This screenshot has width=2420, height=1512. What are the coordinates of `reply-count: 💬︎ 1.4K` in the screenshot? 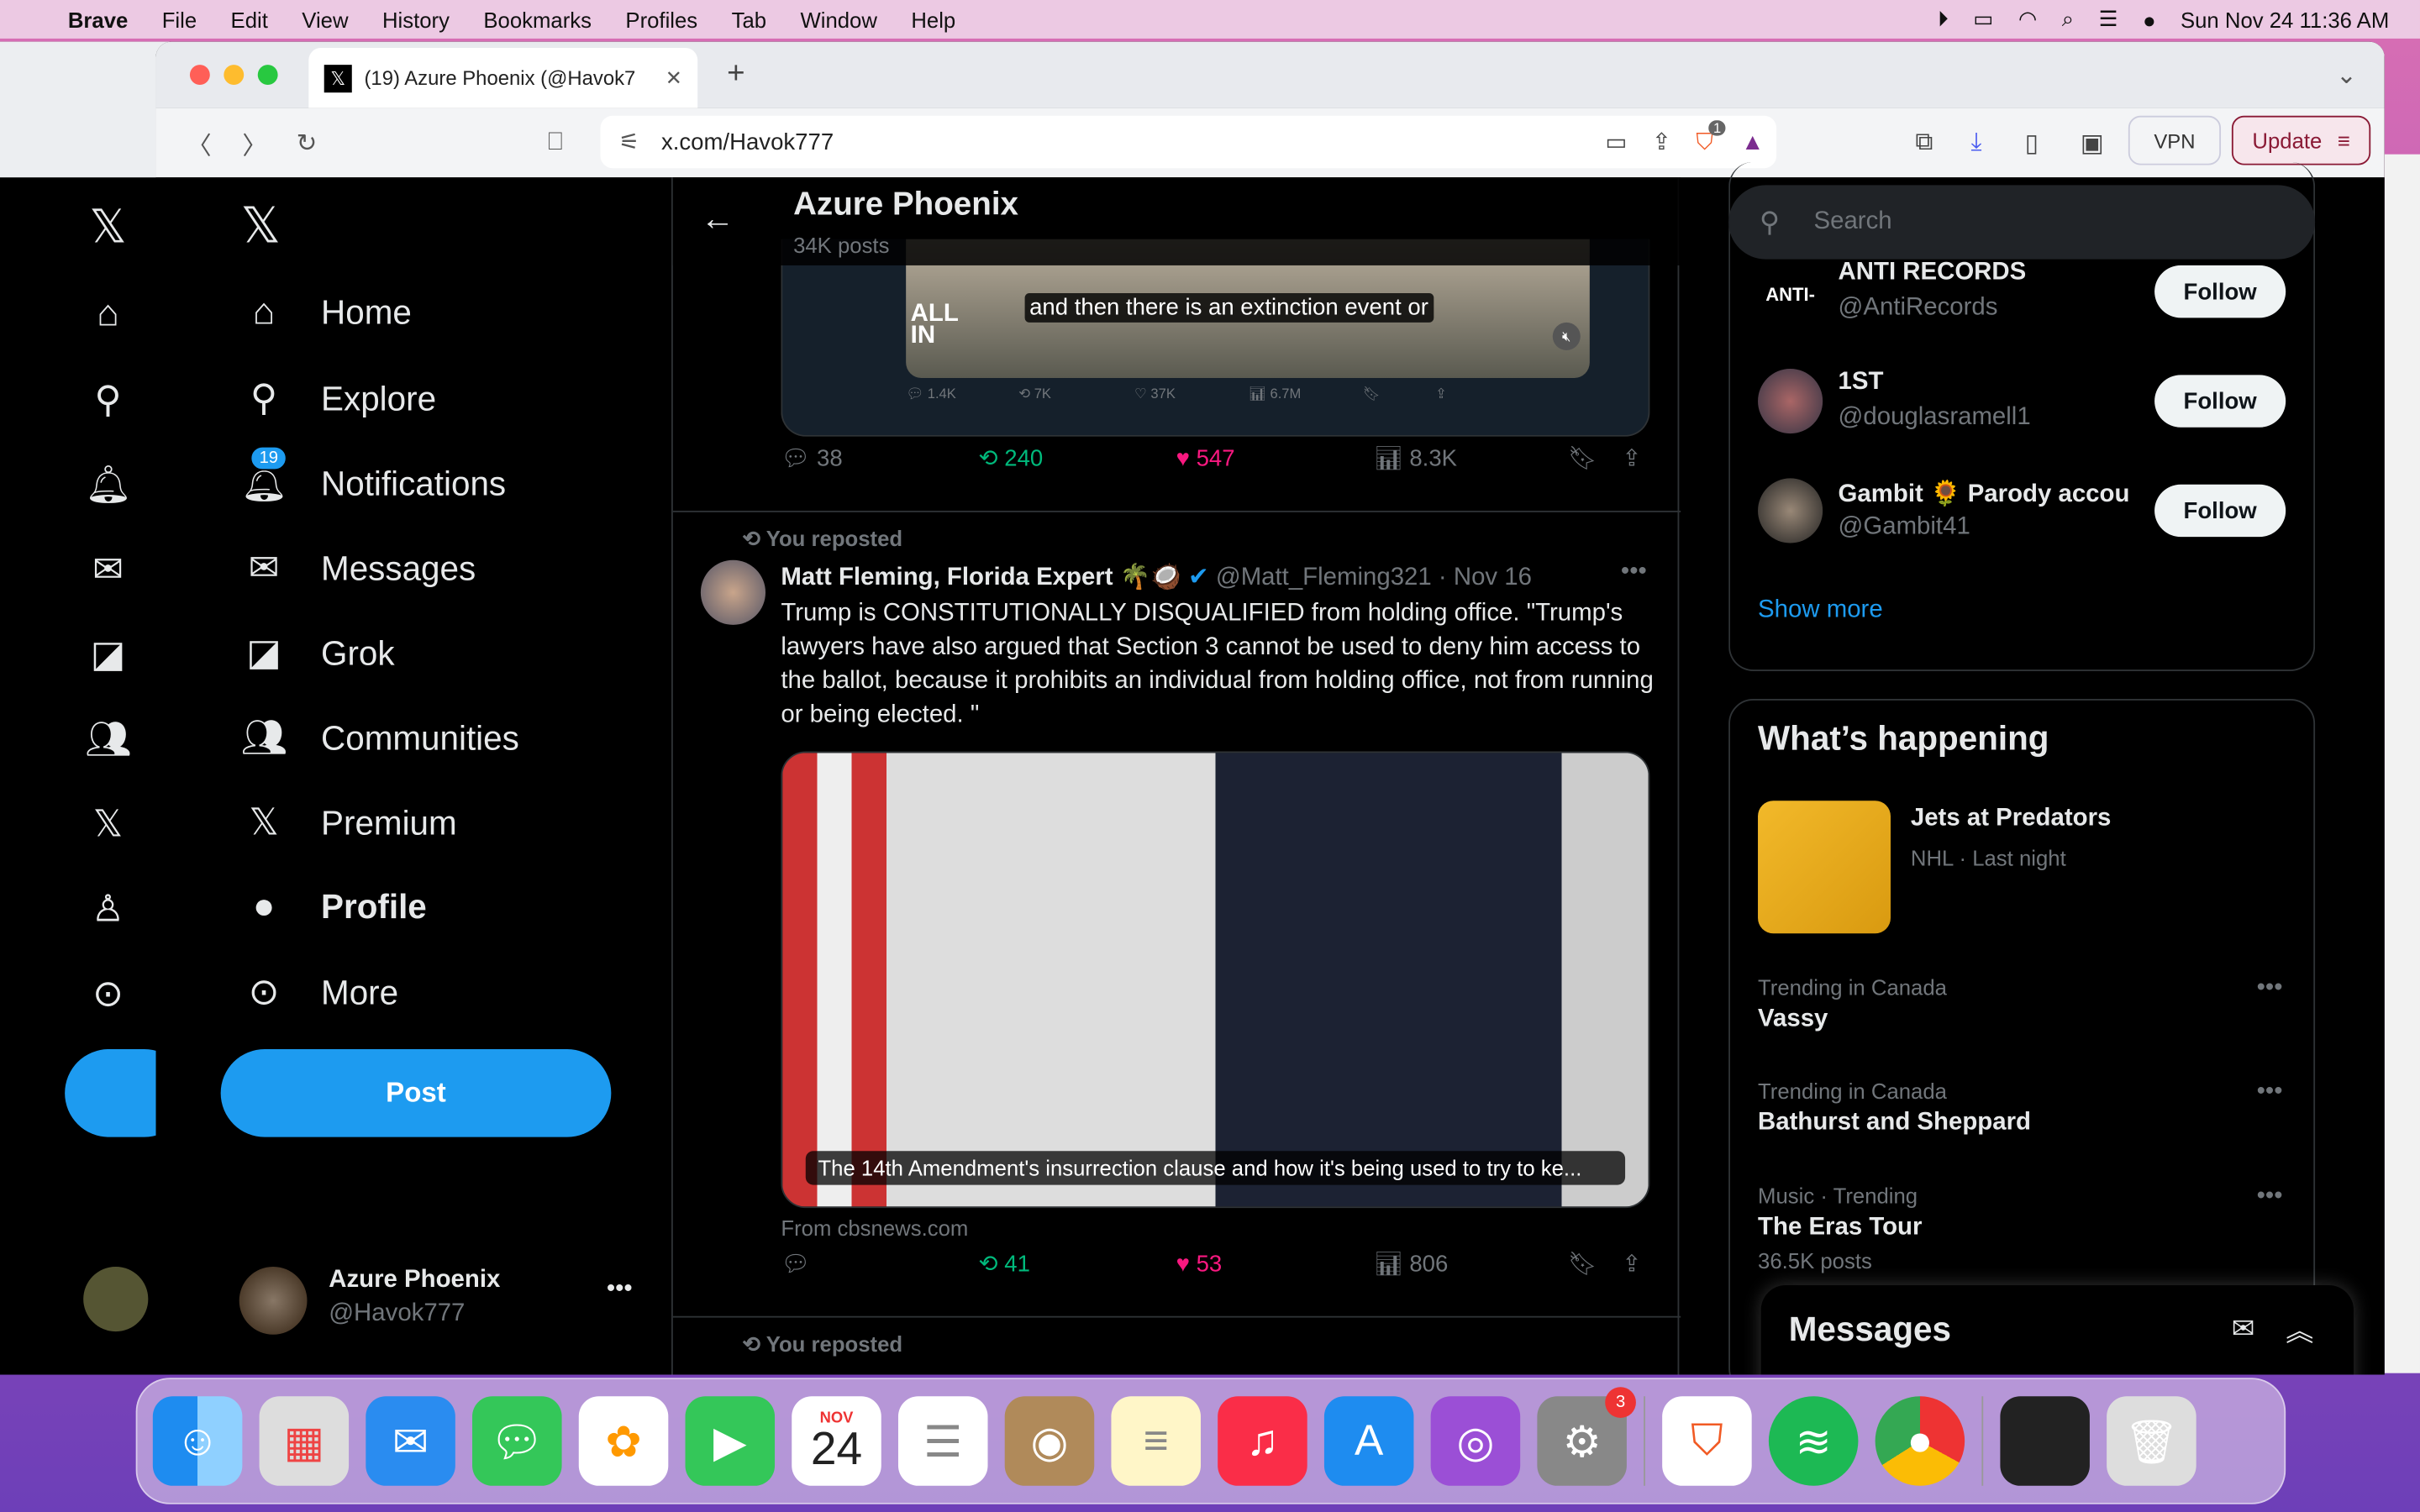 It's located at (931, 393).